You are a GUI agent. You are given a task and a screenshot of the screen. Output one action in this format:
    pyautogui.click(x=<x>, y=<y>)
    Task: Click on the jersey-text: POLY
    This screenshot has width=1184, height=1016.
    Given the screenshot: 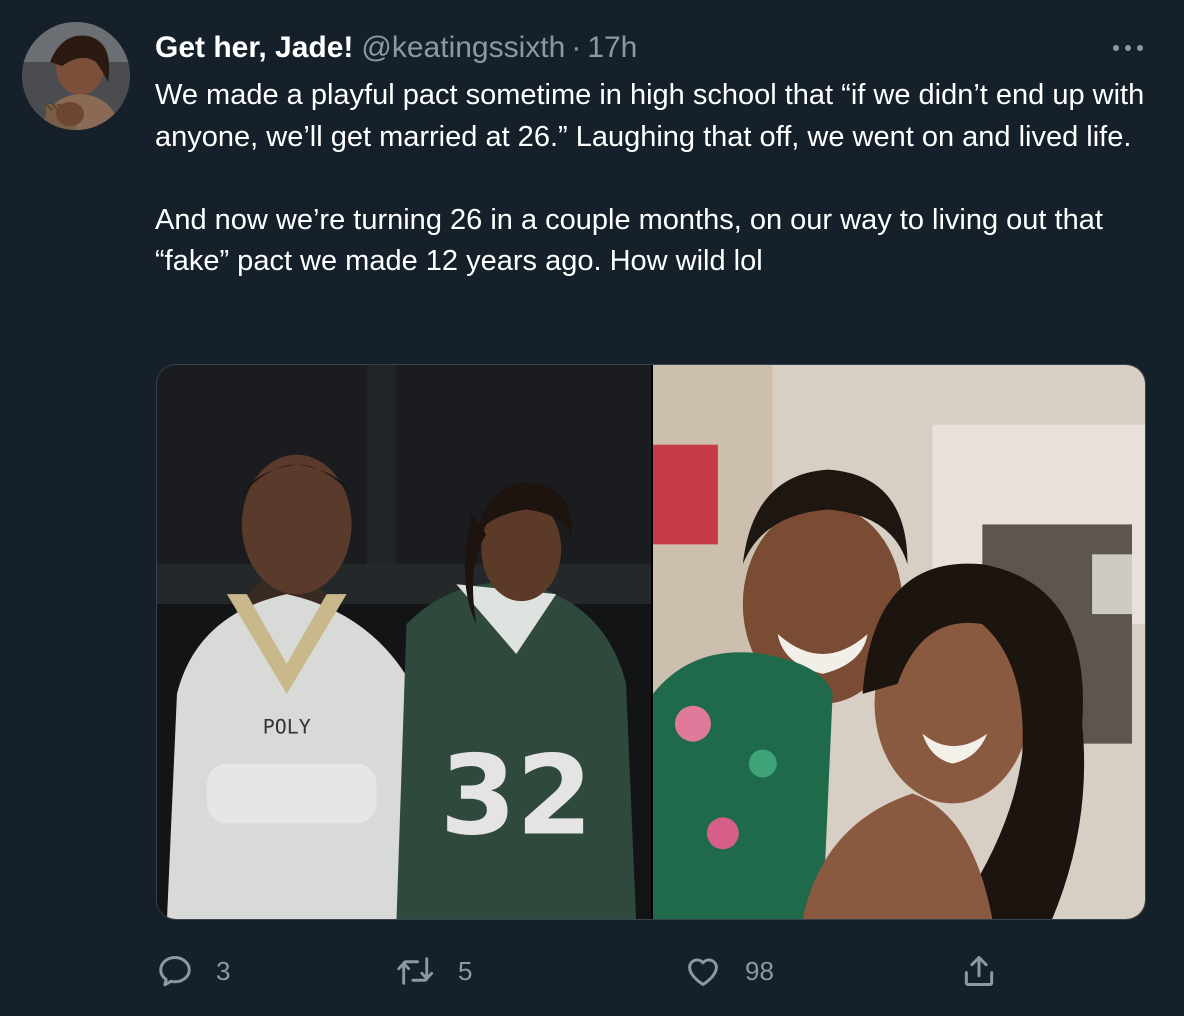 What is the action you would take?
    pyautogui.click(x=287, y=727)
    